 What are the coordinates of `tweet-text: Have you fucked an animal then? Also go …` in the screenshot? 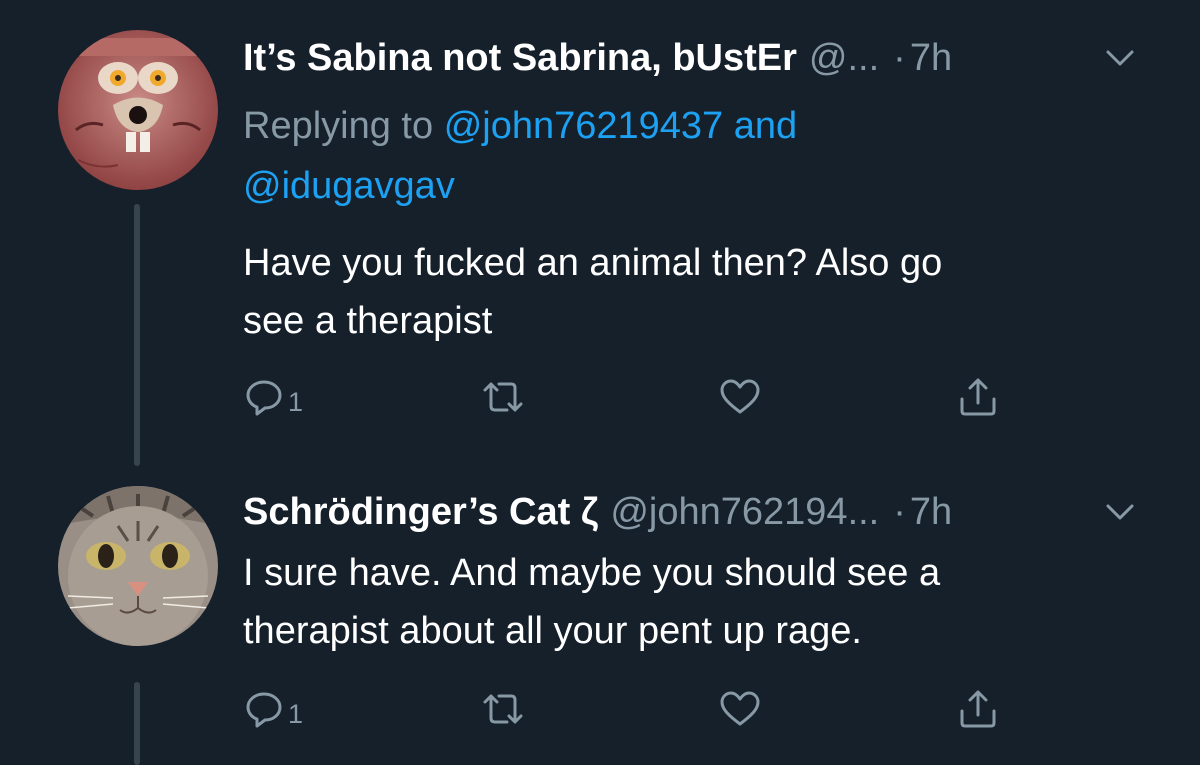 It's located at (693, 292).